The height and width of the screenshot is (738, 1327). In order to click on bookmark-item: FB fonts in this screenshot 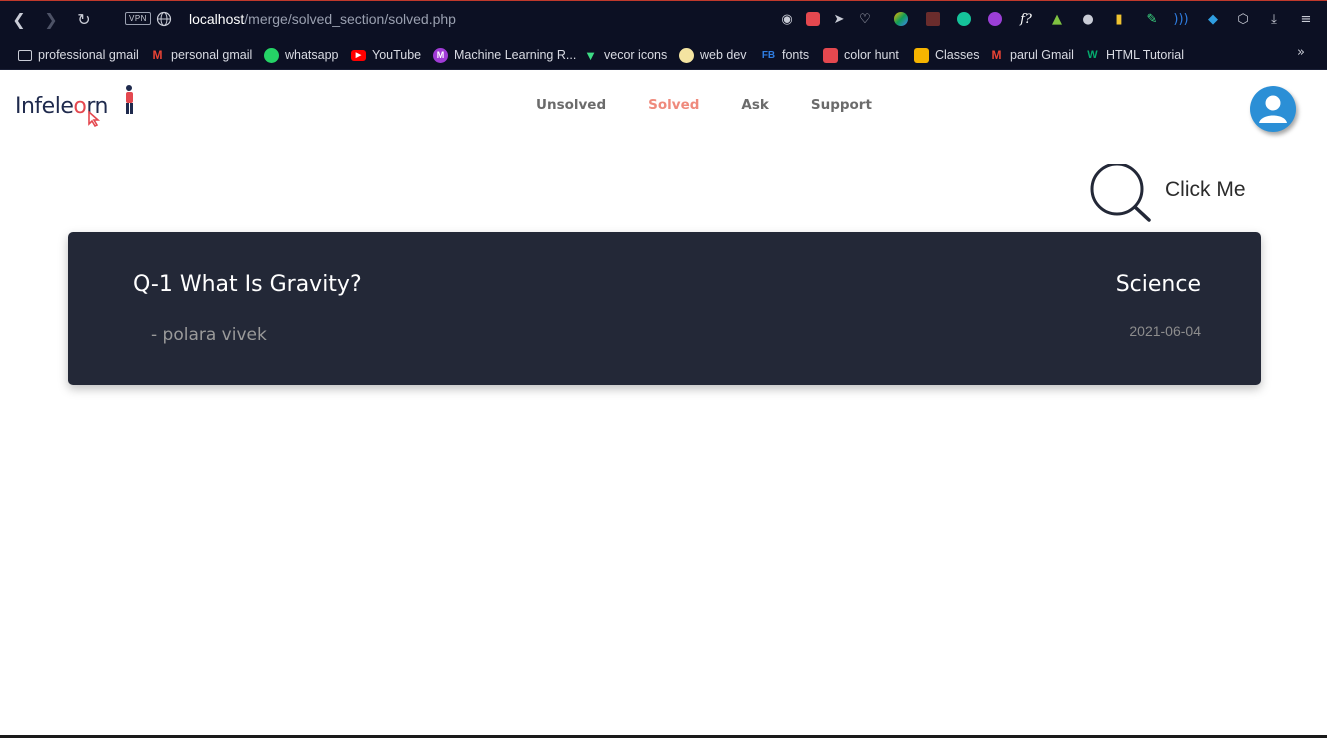, I will do `click(785, 55)`.